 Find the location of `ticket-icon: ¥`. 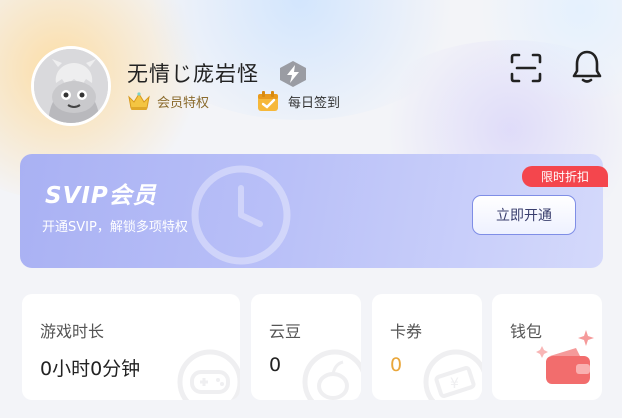

ticket-icon: ¥ is located at coordinates (452, 374).